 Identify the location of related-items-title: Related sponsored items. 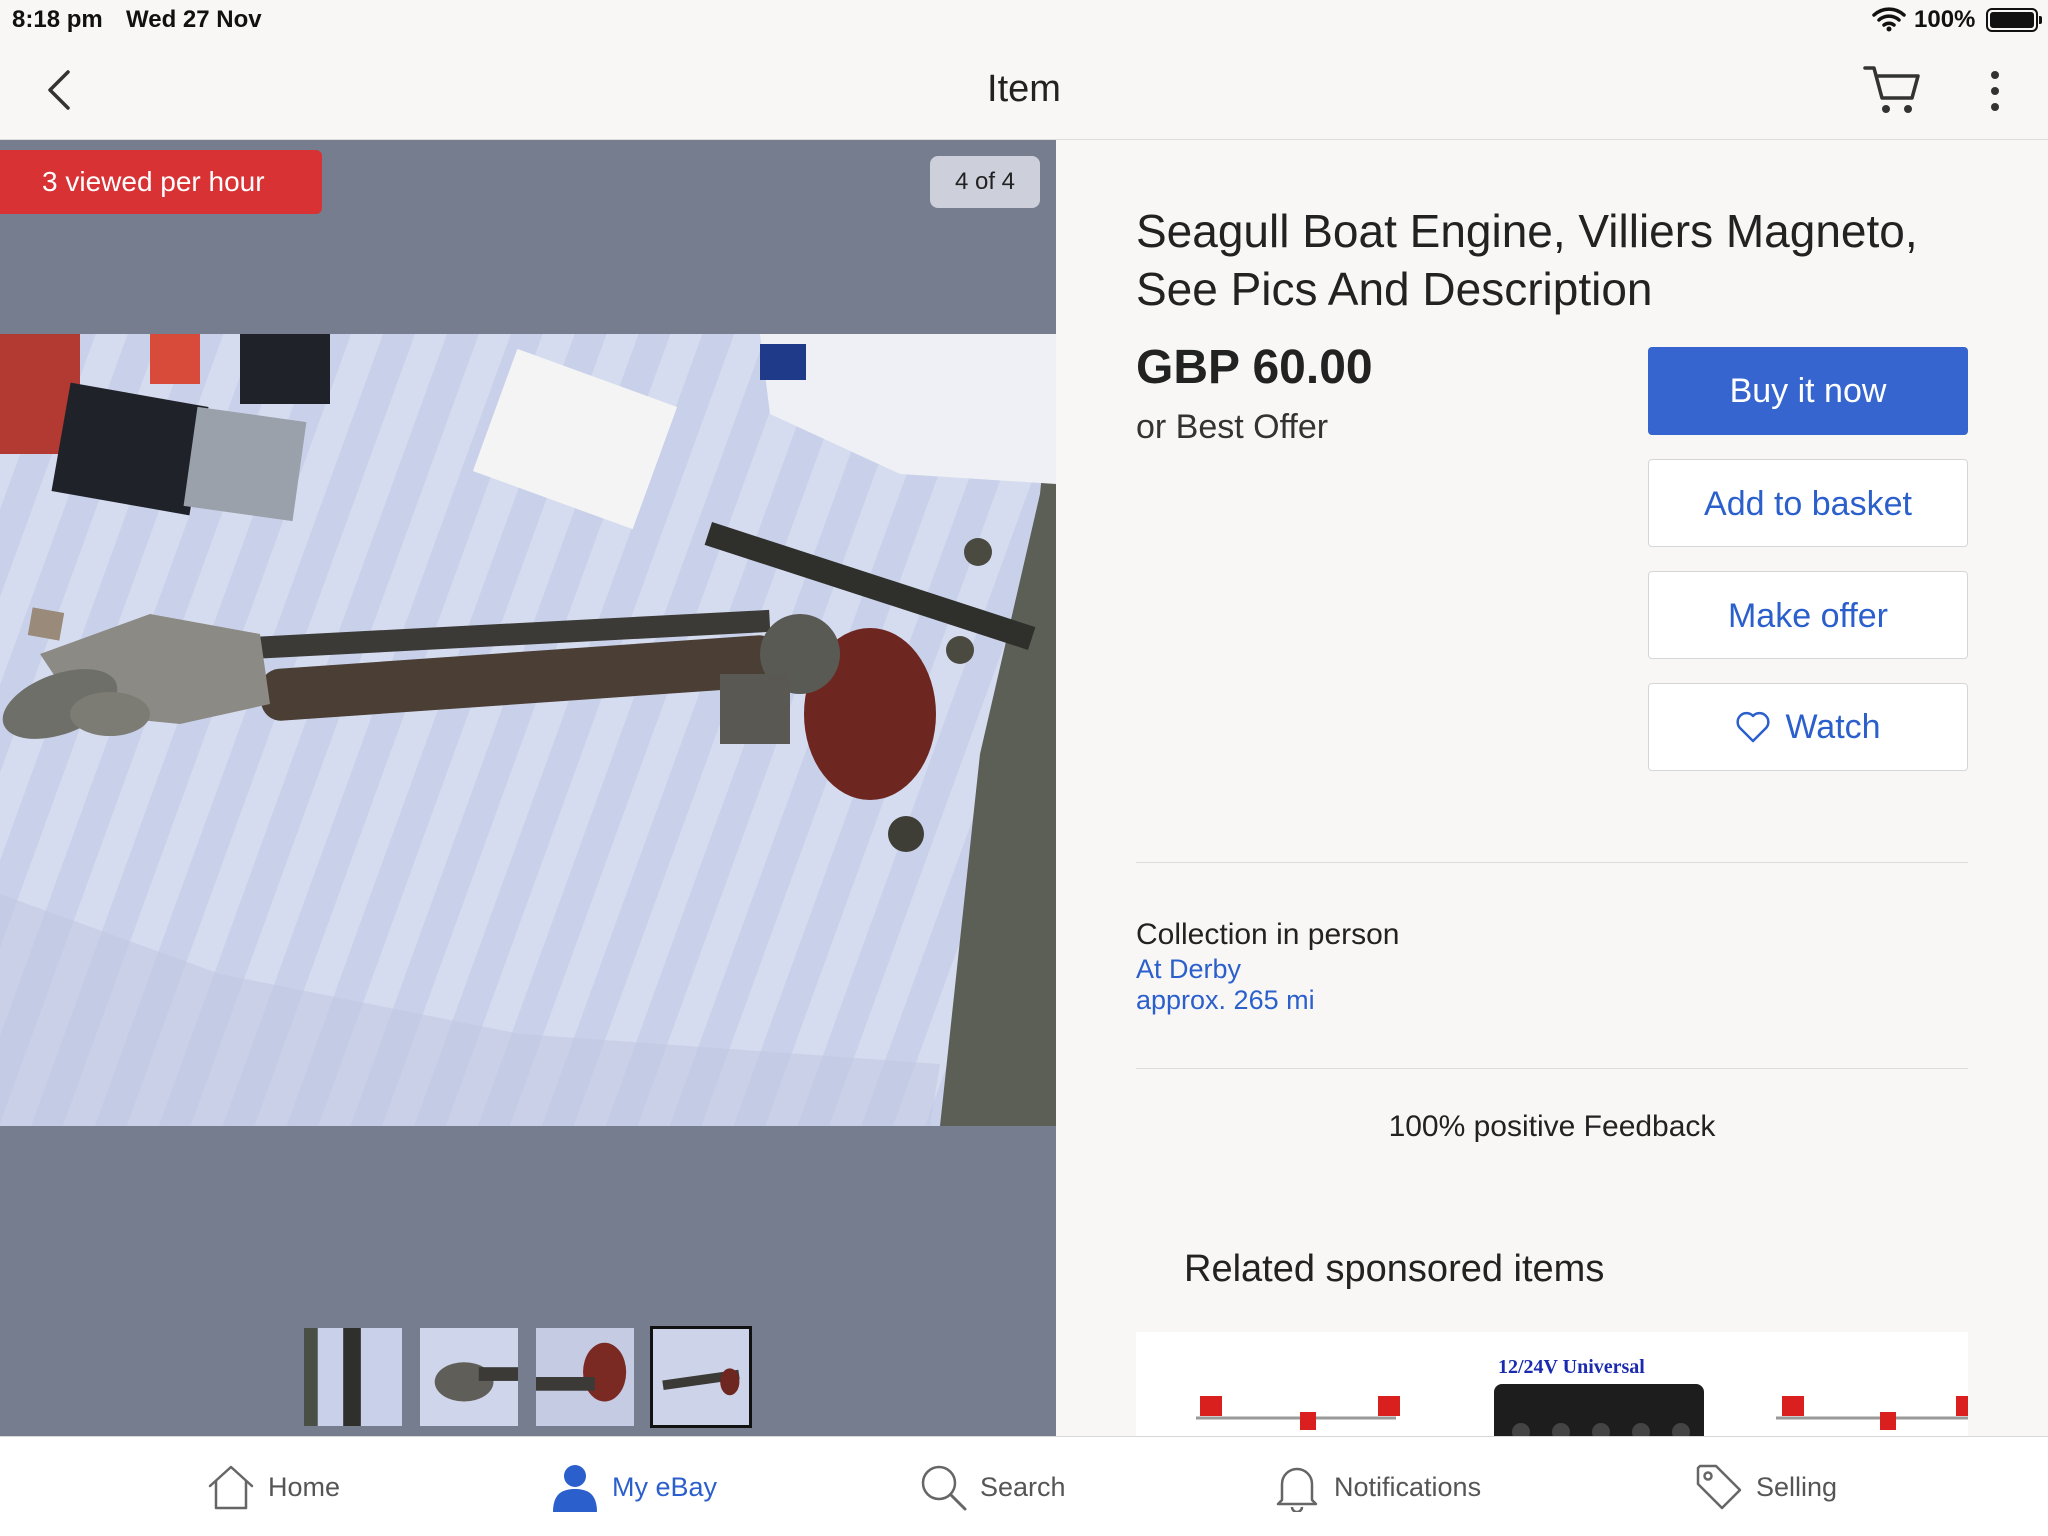
(1394, 1269).